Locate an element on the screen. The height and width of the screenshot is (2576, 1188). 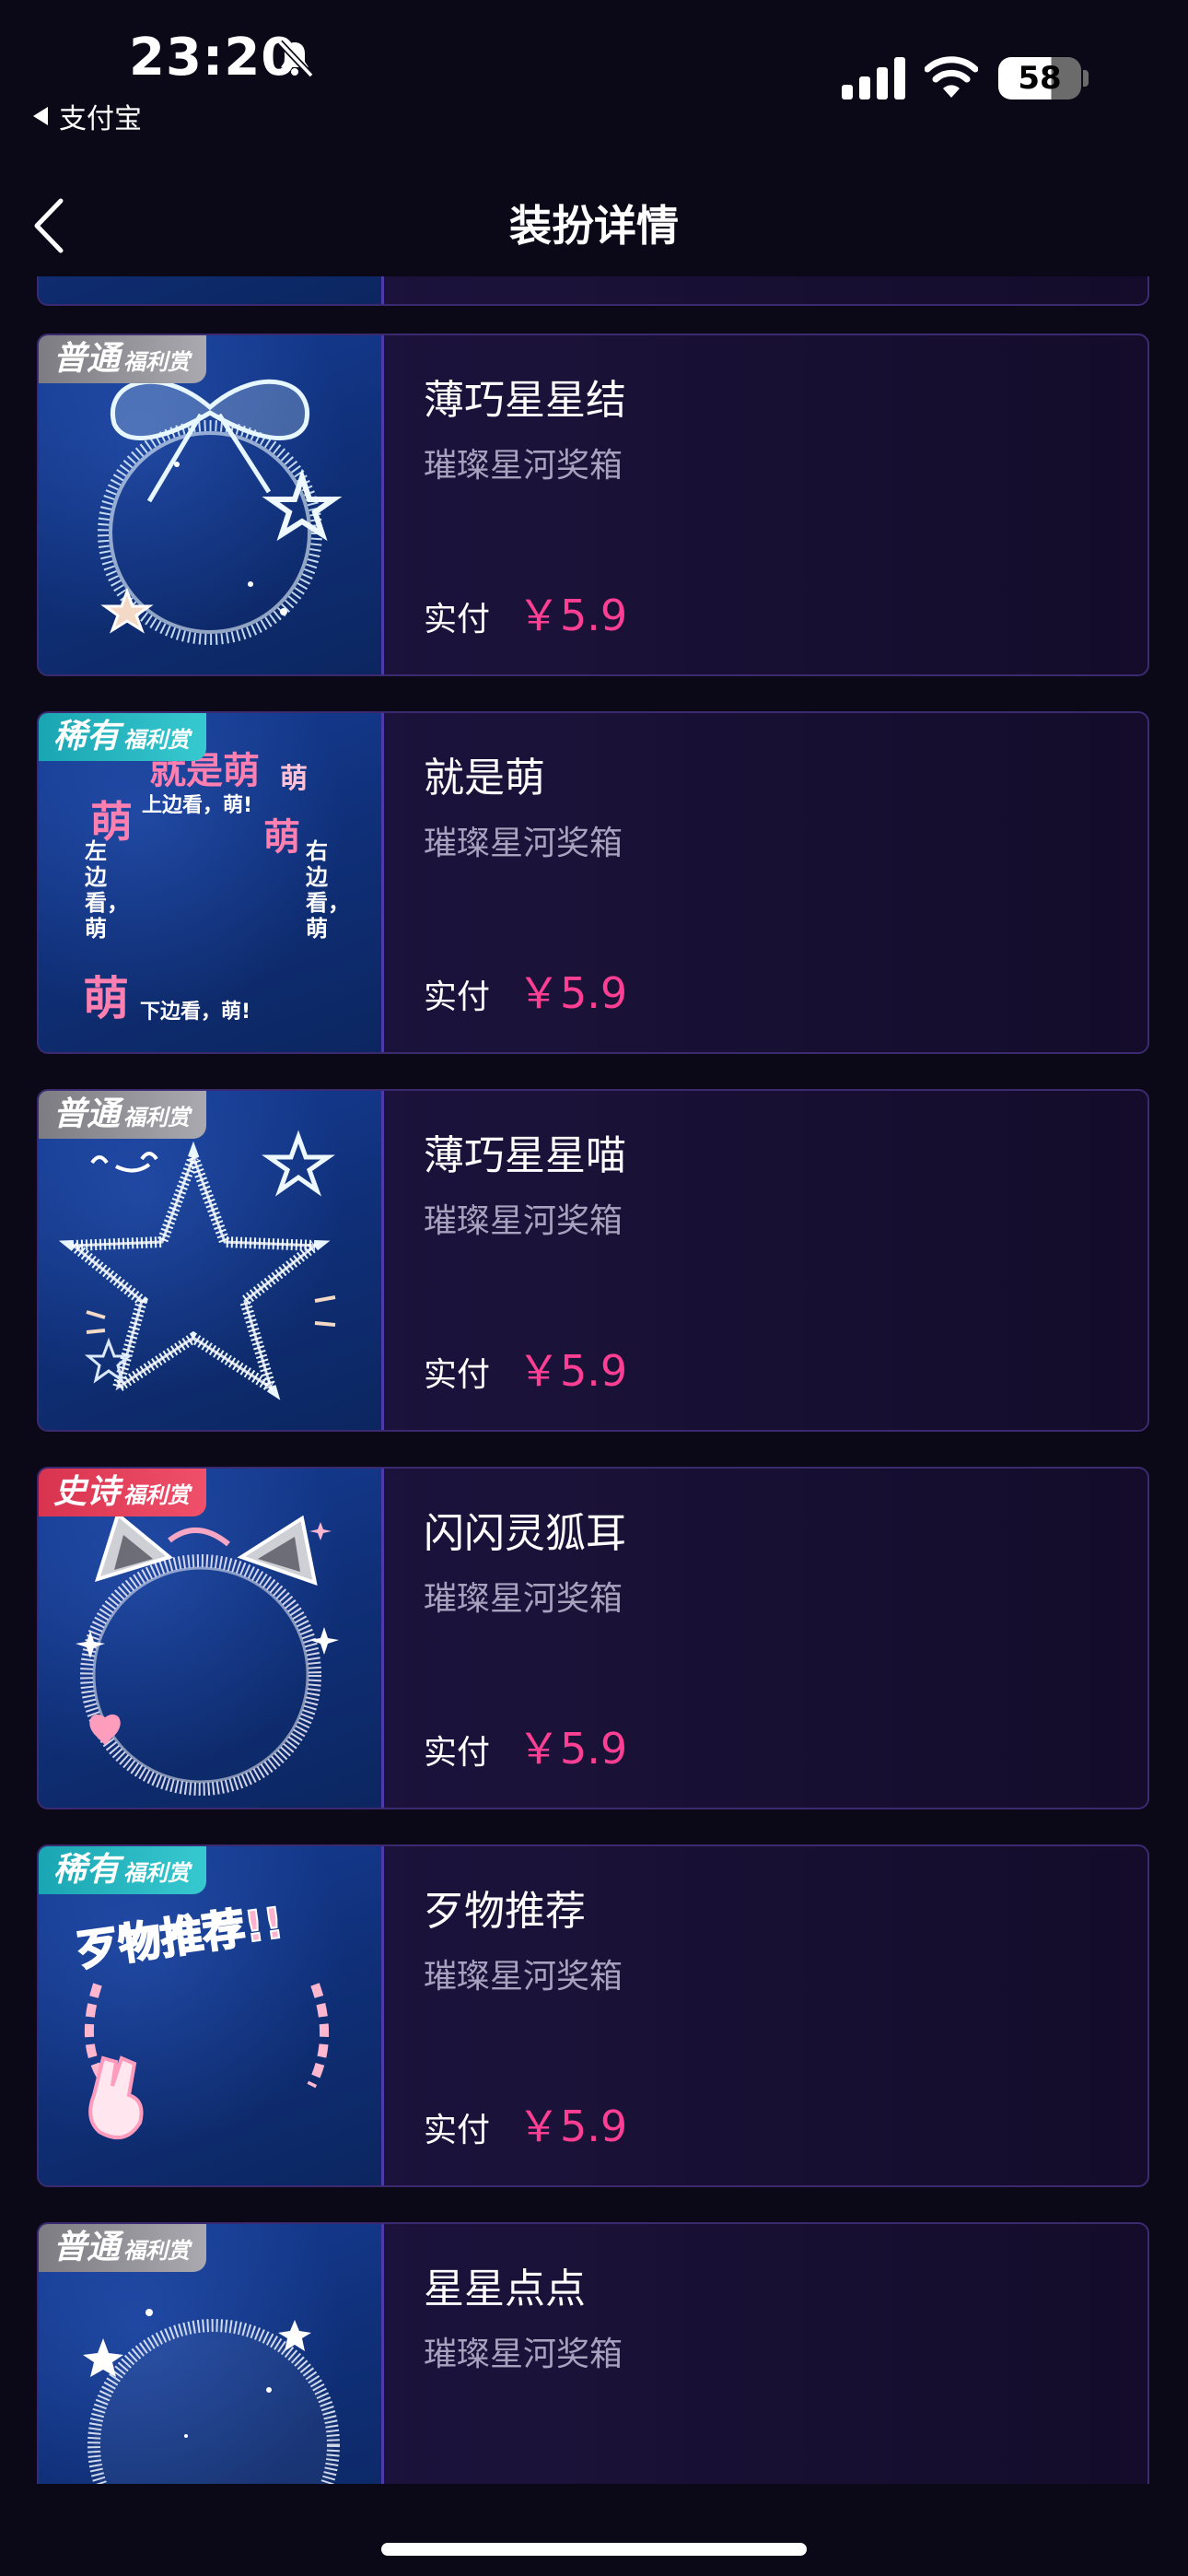
battery-indicator: 58 is located at coordinates (1039, 78).